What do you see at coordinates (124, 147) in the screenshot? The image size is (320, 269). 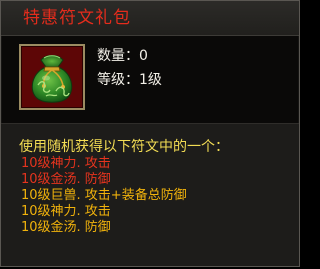 I see `description-heading: 使用随机获得以下符文中的一个：` at bounding box center [124, 147].